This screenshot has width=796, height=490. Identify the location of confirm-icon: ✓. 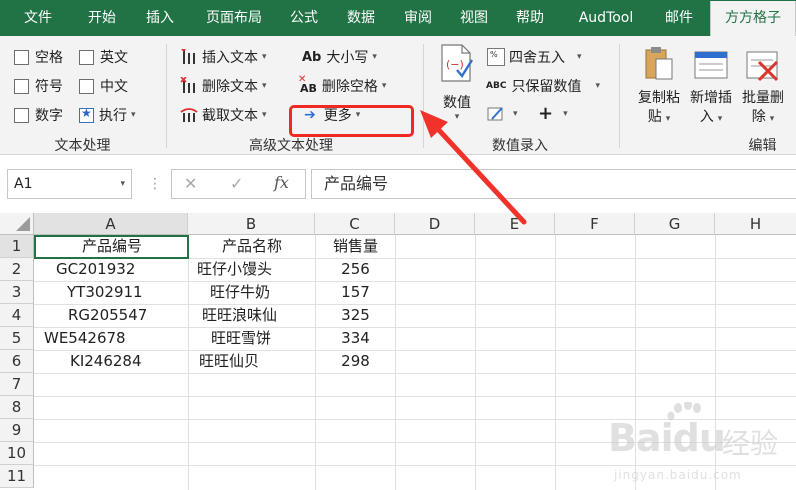
(236, 183).